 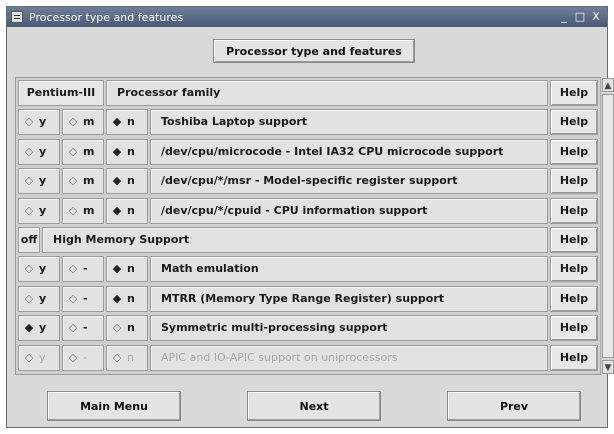 I want to click on title-bar: Processor type and features _ □ X, so click(x=307, y=17).